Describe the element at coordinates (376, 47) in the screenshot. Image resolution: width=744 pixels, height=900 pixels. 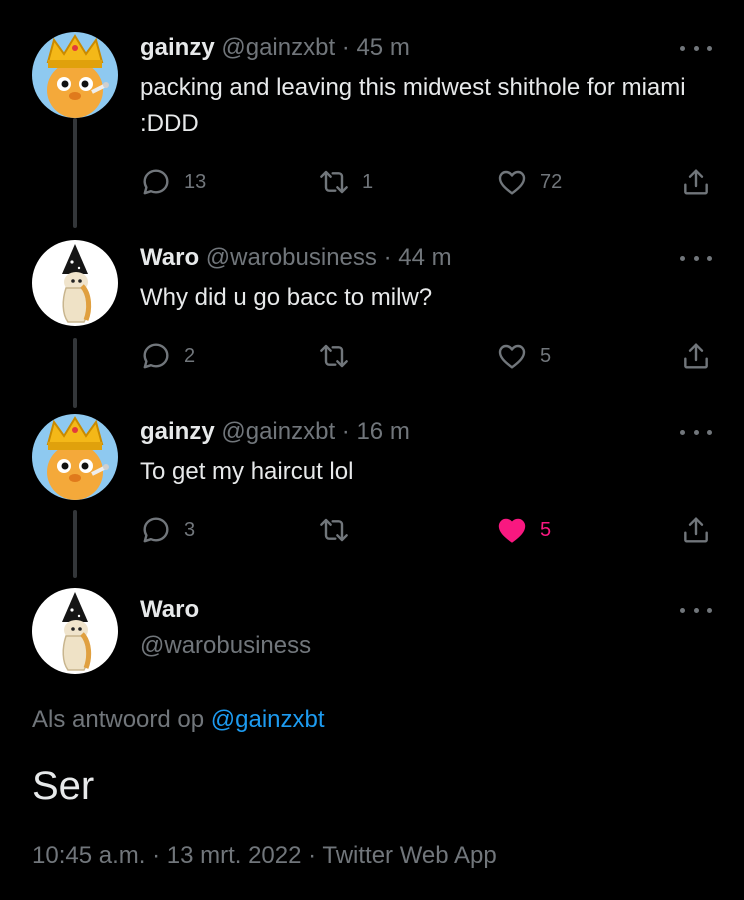
I see `tweet-time: · 45 m` at that location.